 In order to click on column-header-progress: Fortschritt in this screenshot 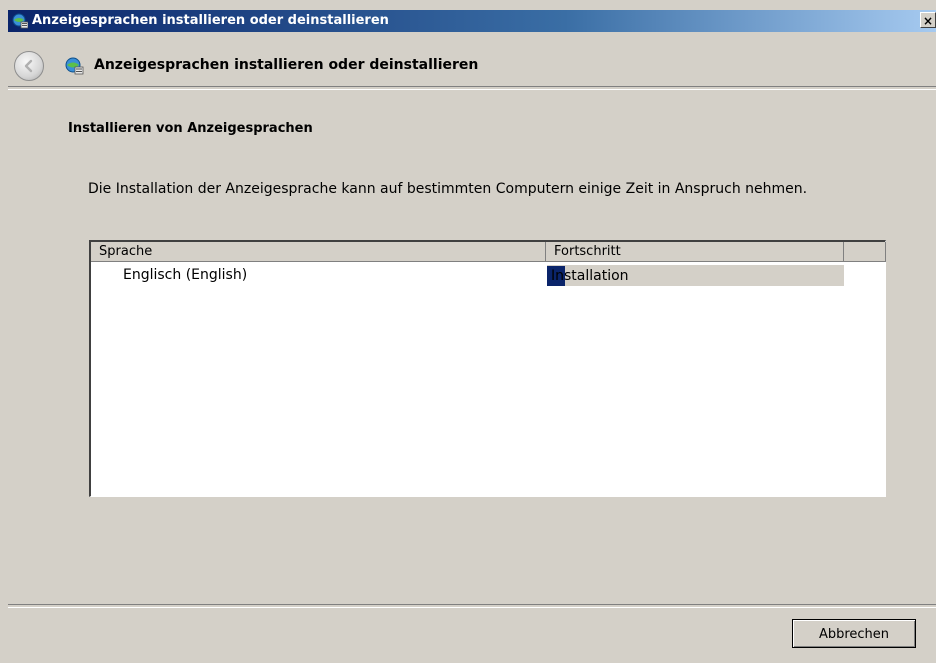, I will do `click(695, 252)`.